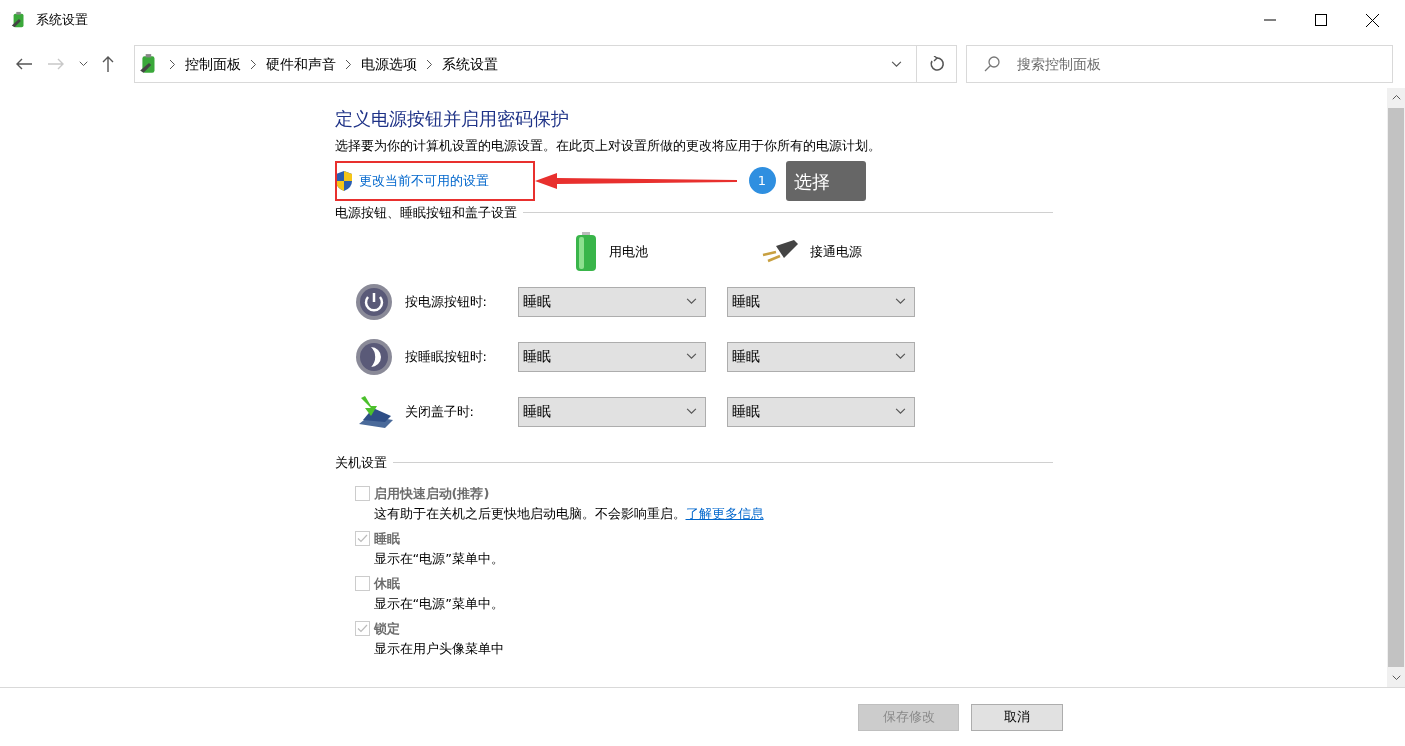 Image resolution: width=1405 pixels, height=746 pixels. What do you see at coordinates (386, 583) in the screenshot?
I see `checkbox-label: 休眠` at bounding box center [386, 583].